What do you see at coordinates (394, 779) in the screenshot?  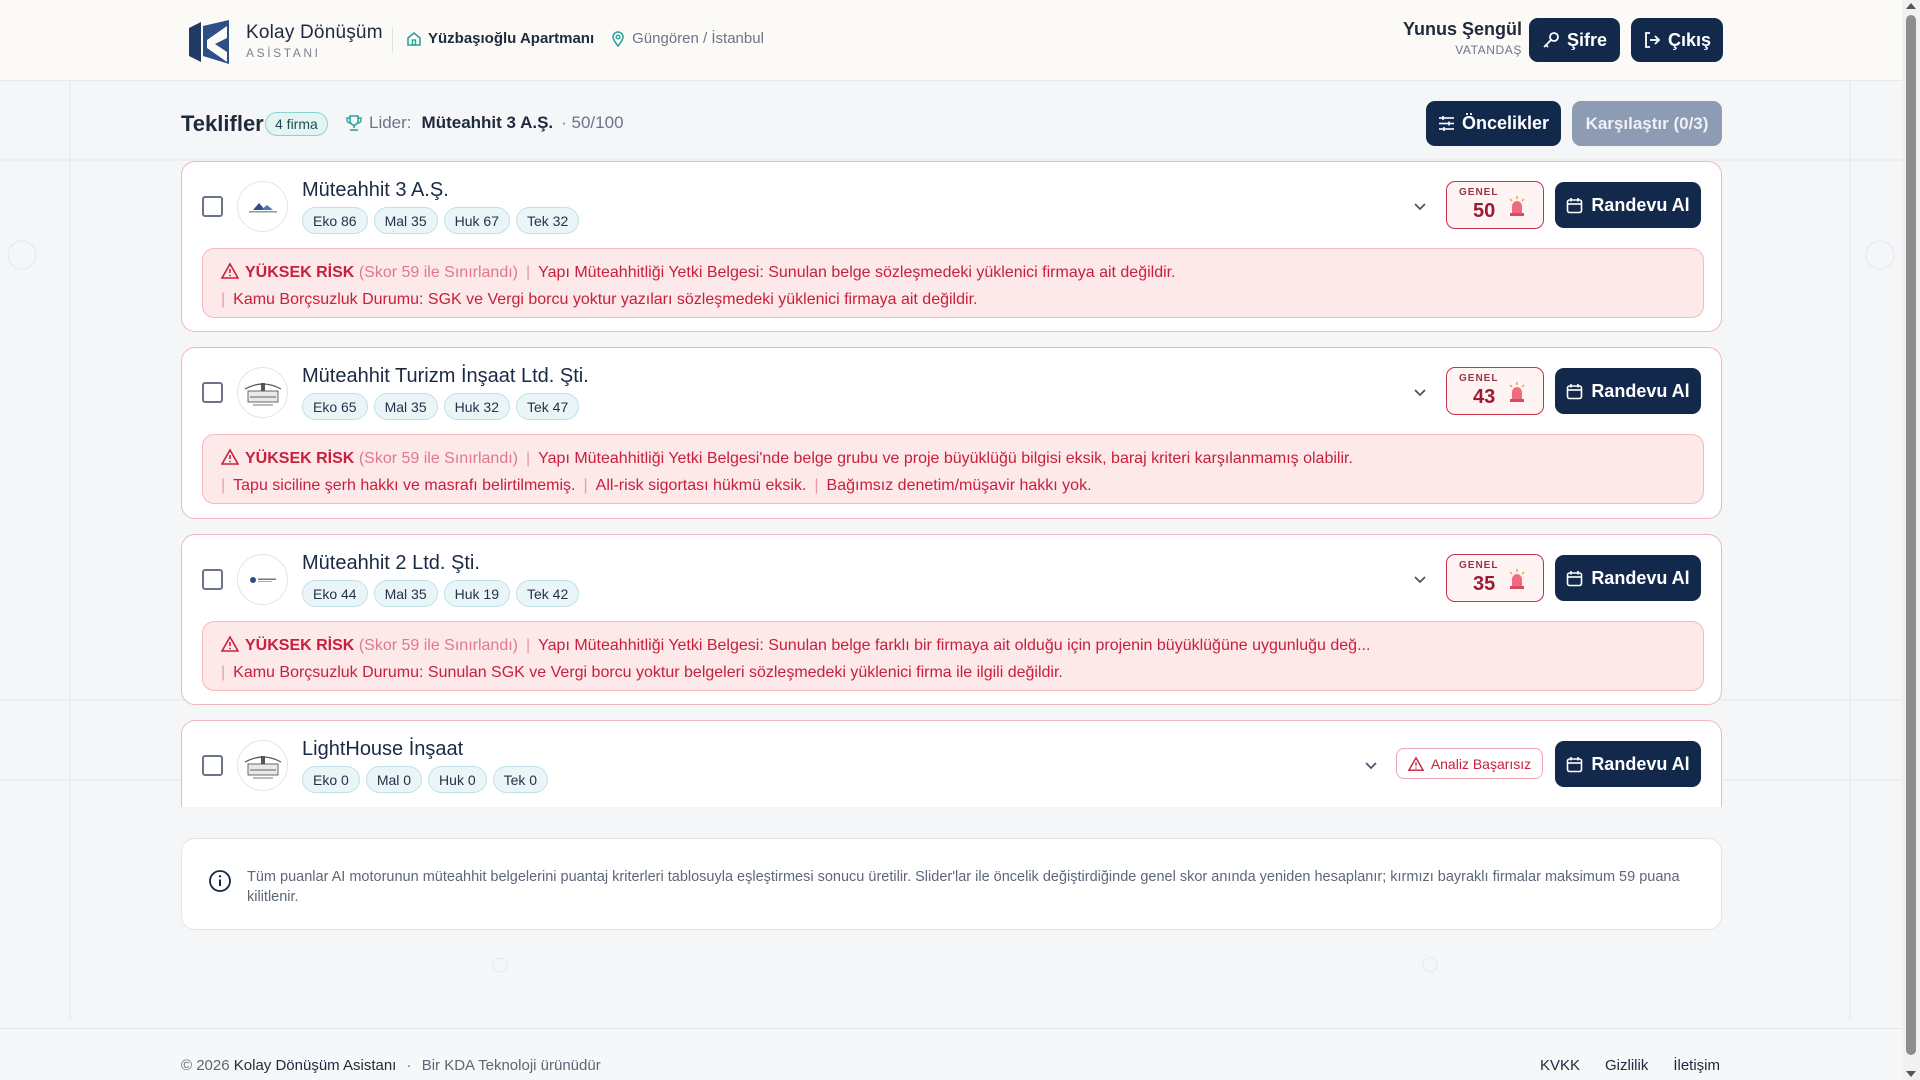 I see `chip-mal: Mal 0` at bounding box center [394, 779].